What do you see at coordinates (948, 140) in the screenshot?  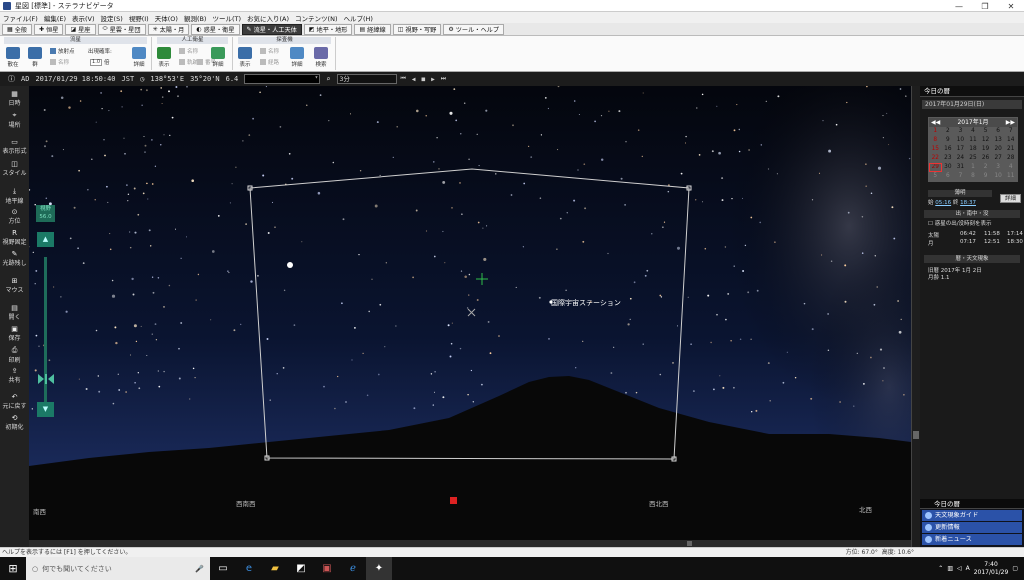 I see `calendar-day: 9` at bounding box center [948, 140].